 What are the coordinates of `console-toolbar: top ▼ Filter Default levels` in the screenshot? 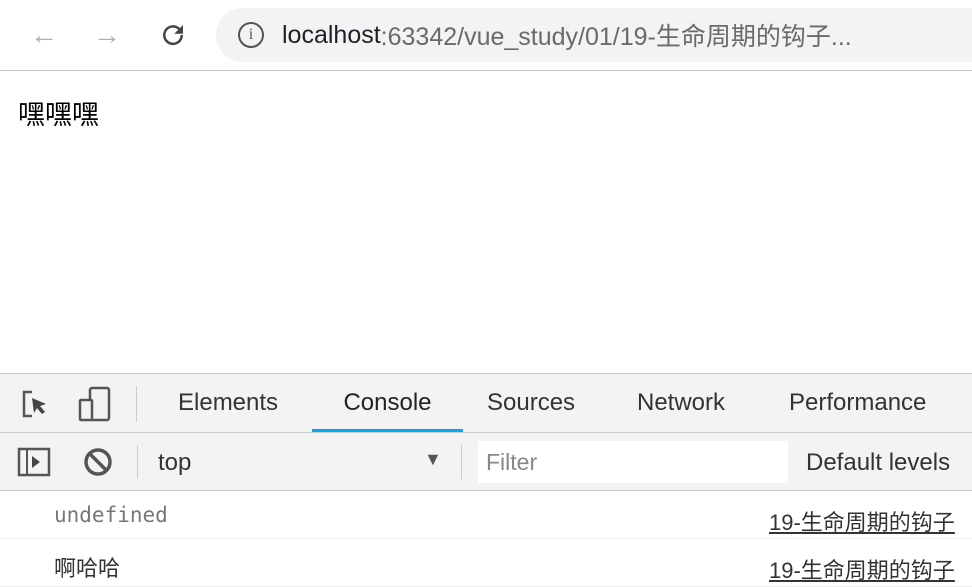 It's located at (486, 462).